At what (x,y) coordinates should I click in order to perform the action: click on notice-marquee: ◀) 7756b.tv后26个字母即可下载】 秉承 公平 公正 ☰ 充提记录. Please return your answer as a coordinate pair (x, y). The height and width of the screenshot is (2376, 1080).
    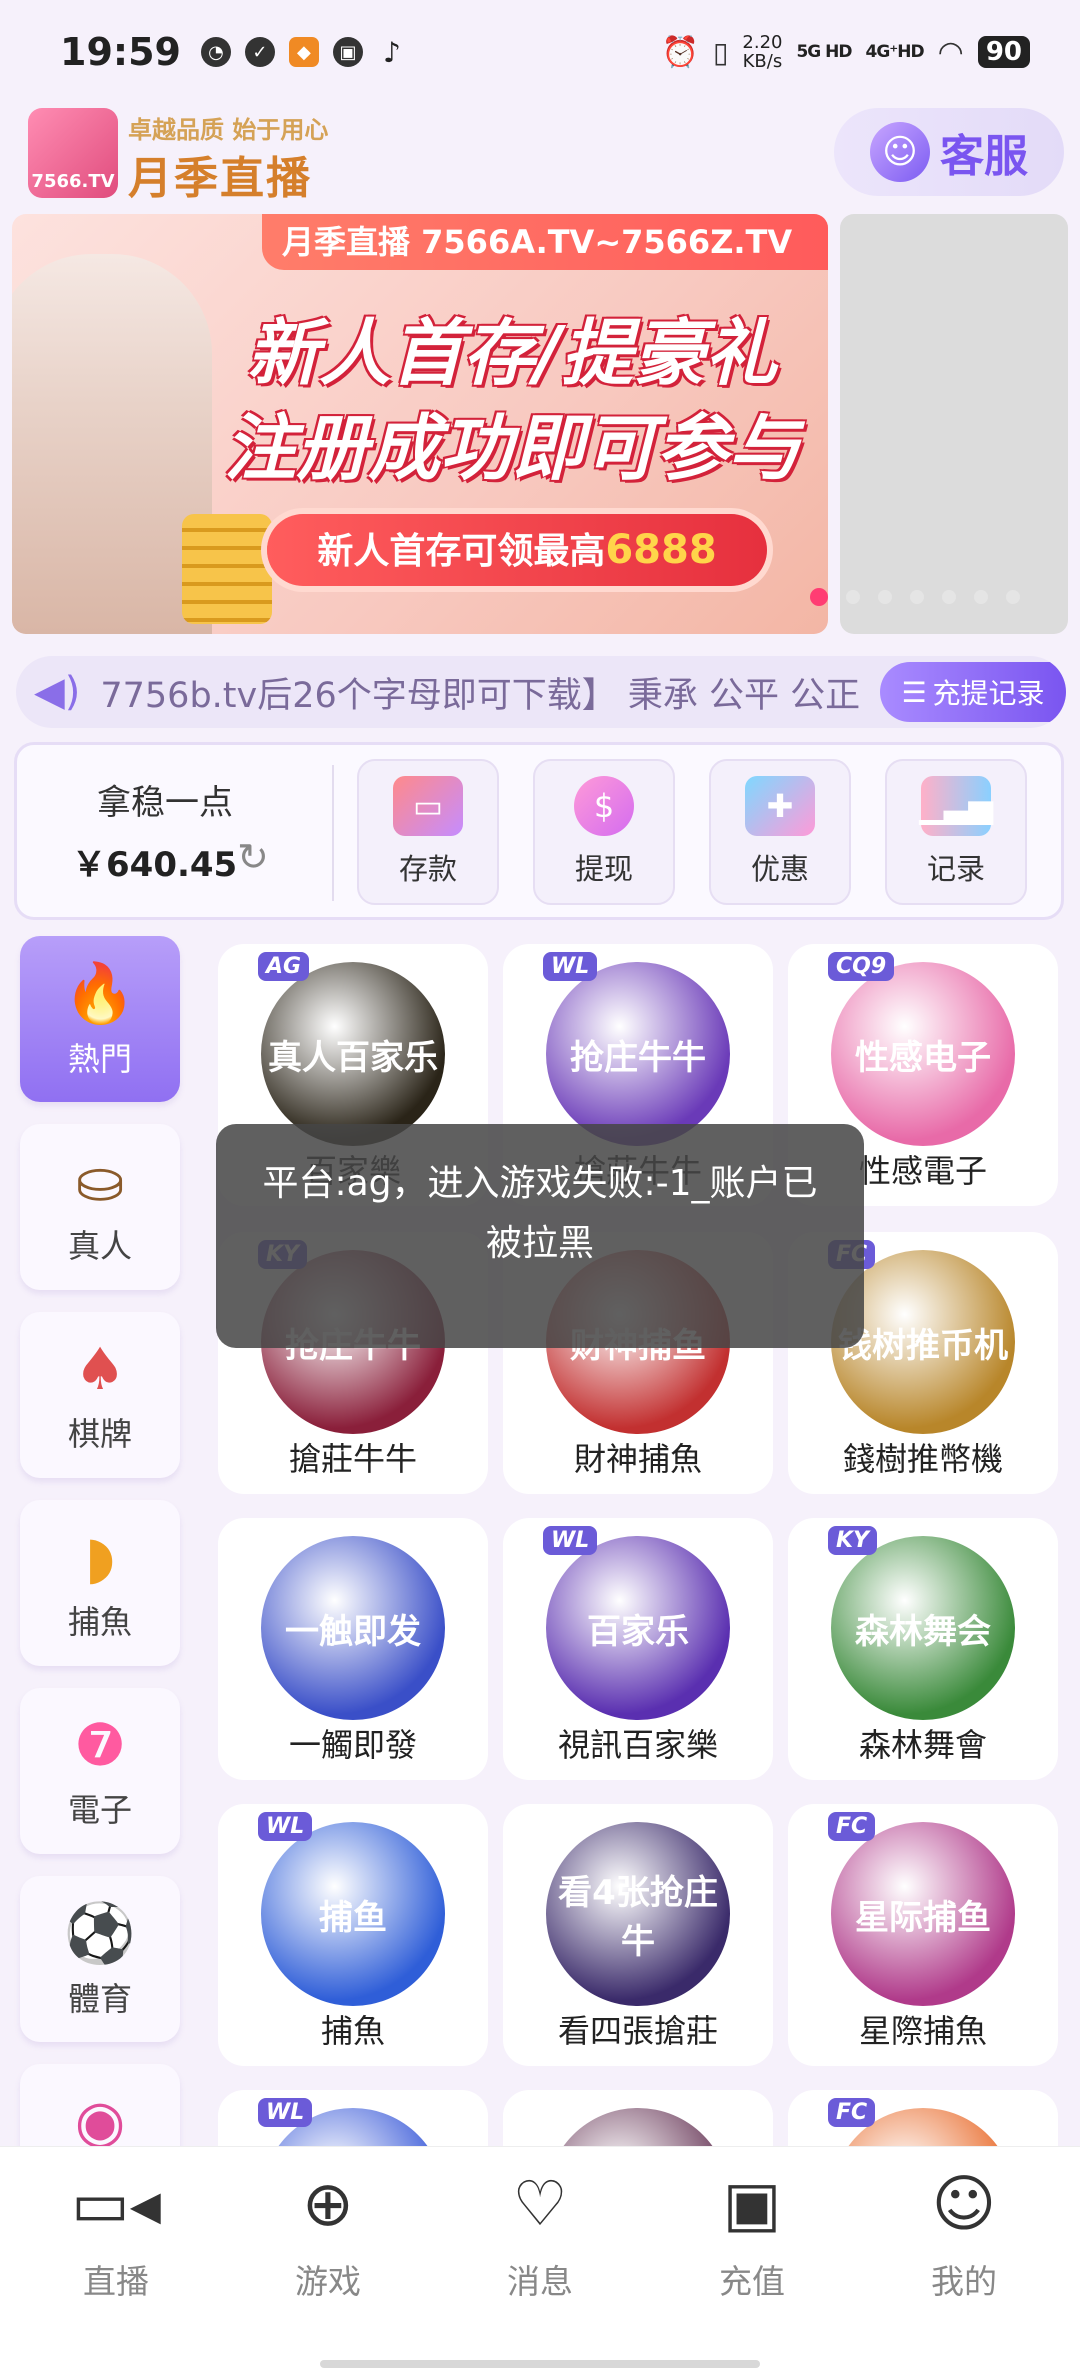
    Looking at the image, I should click on (541, 692).